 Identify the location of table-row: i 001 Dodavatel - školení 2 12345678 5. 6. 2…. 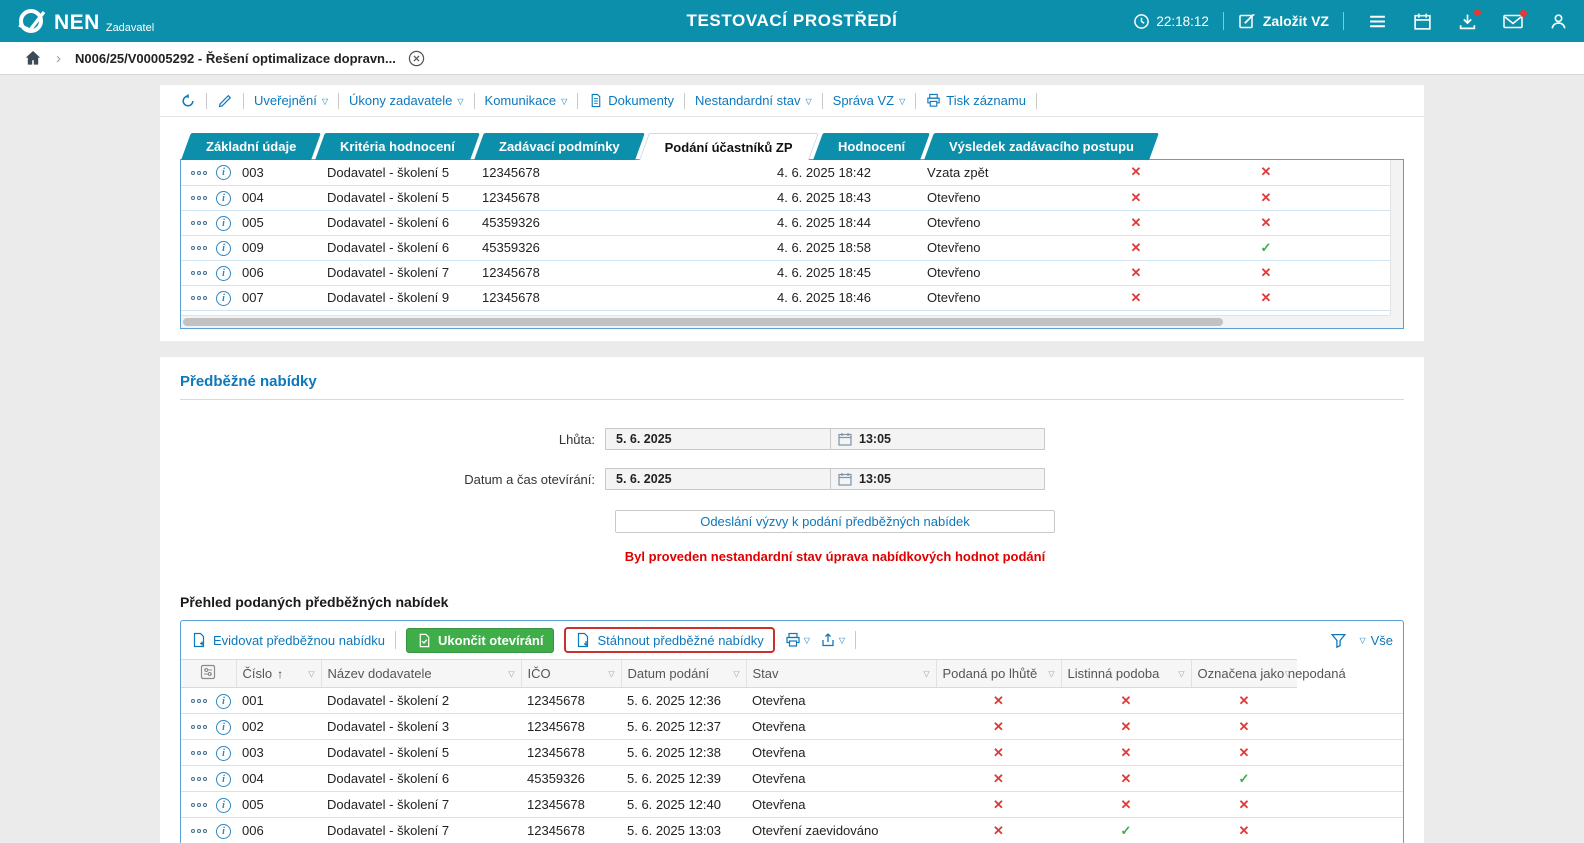
(792, 700).